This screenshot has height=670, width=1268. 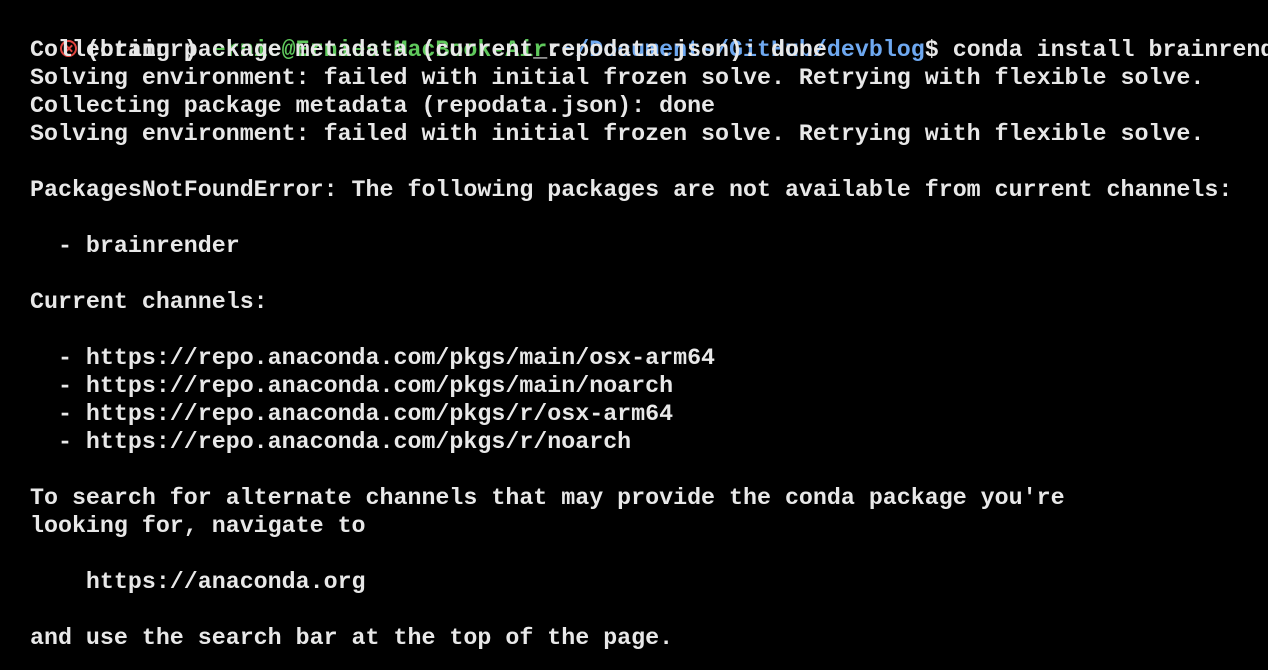 I want to click on search-hint: looking for, navigate to, so click(x=198, y=526).